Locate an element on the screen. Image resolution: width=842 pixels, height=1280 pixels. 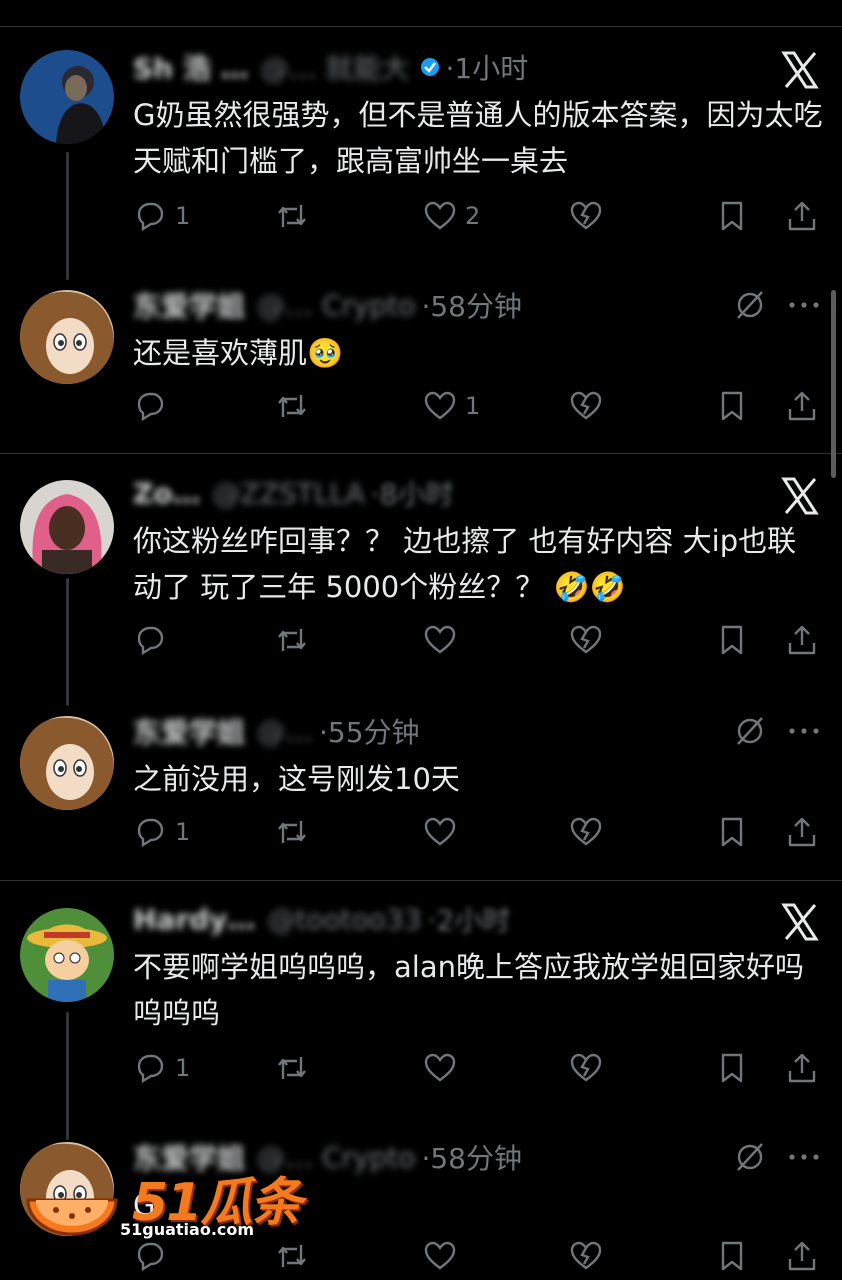
post-time: ·8小时 is located at coordinates (412, 494).